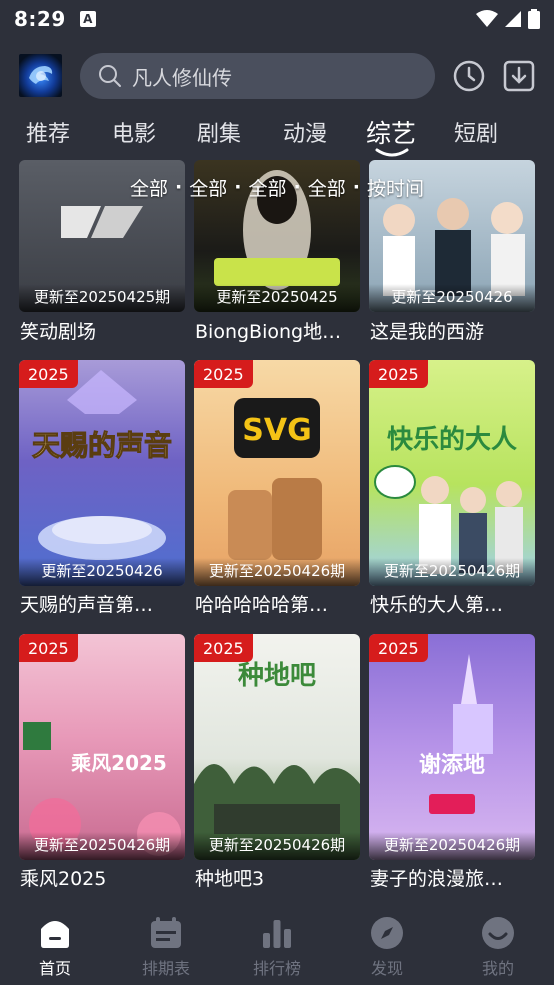  Describe the element at coordinates (102, 465) in the screenshot. I see `poster-art: 天赐的声音` at that location.